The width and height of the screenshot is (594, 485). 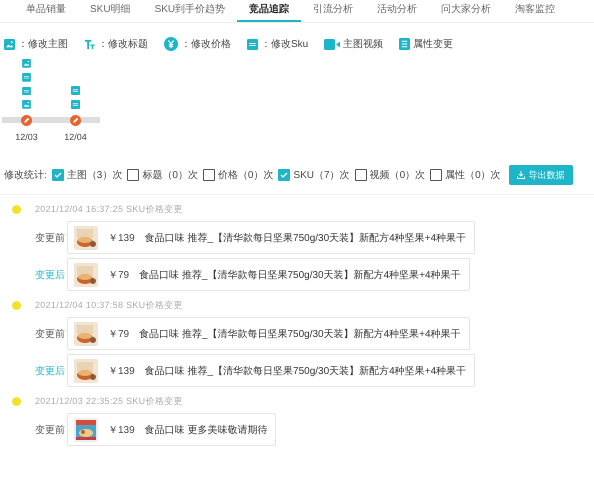 I want to click on stat-checkbox: 视频（0）次, so click(x=390, y=175).